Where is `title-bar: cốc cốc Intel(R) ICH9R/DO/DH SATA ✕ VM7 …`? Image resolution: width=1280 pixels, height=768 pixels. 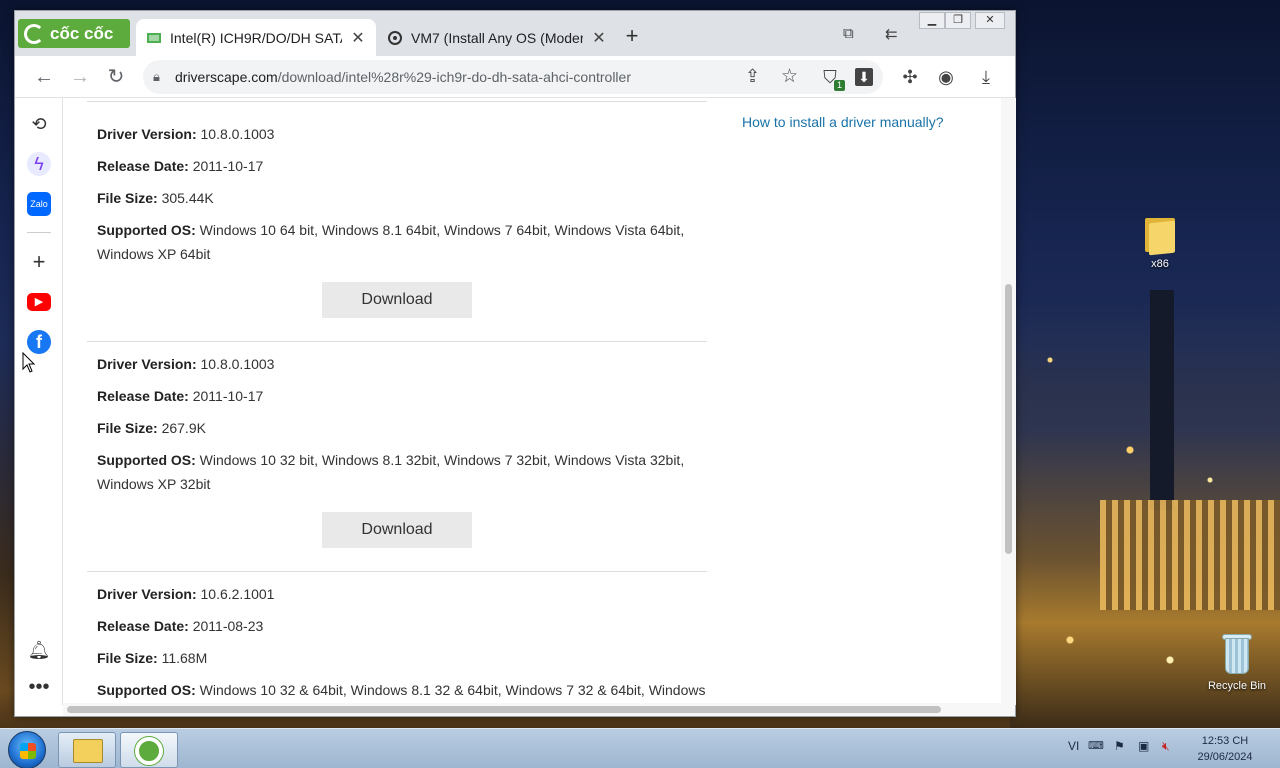
title-bar: cốc cốc Intel(R) ICH9R/DO/DH SATA ✕ VM7 … is located at coordinates (515, 33).